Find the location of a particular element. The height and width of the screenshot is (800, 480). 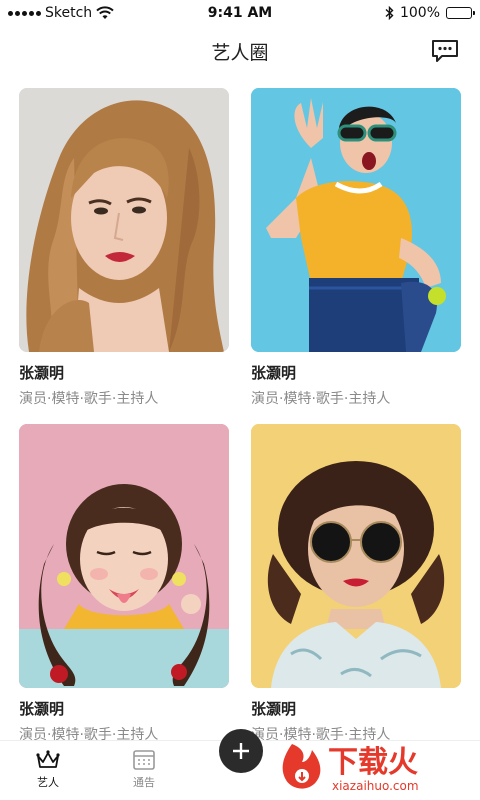

message-button is located at coordinates (445, 51).